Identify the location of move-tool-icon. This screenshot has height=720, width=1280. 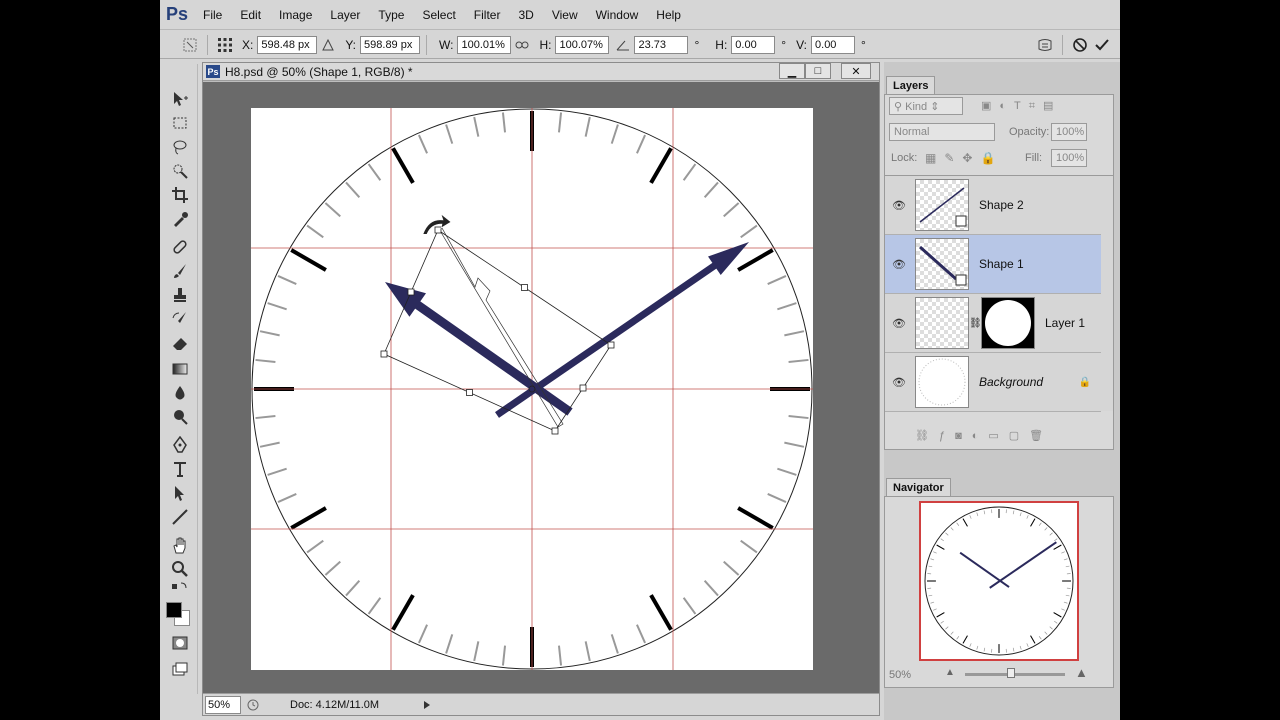
(180, 99).